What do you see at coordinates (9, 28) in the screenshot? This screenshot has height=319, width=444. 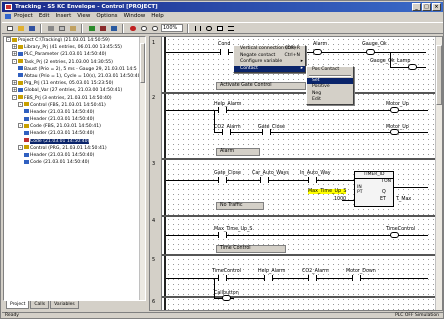 I see `new-button` at bounding box center [9, 28].